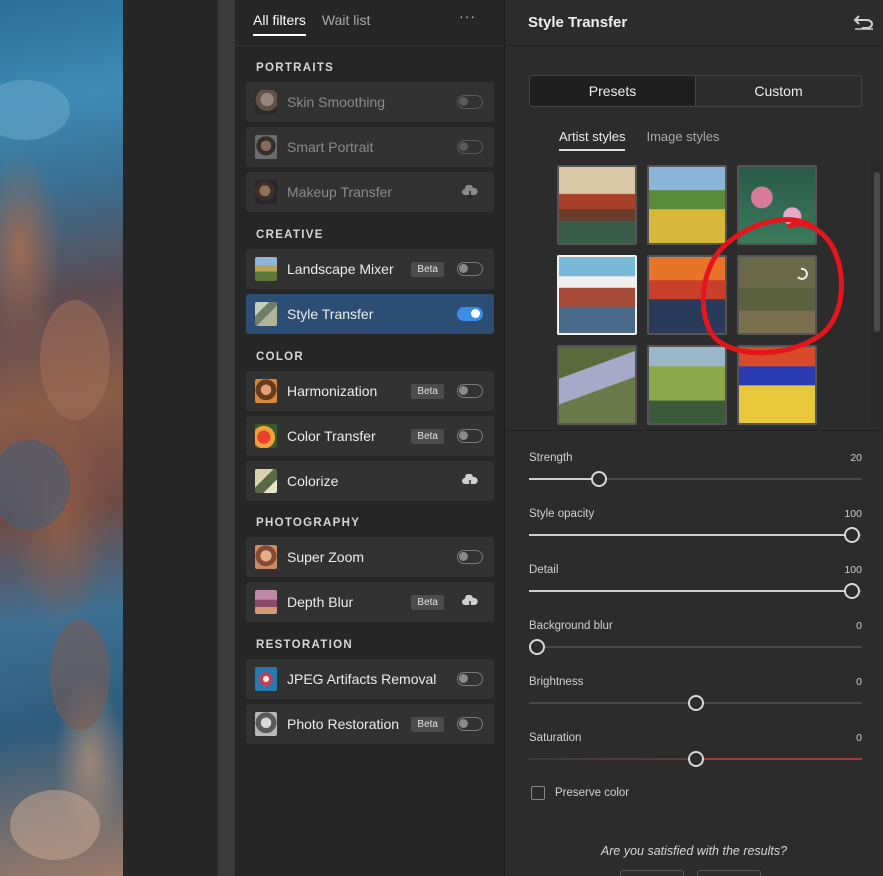 Image resolution: width=883 pixels, height=876 pixels. I want to click on more-options-icon: ···, so click(467, 16).